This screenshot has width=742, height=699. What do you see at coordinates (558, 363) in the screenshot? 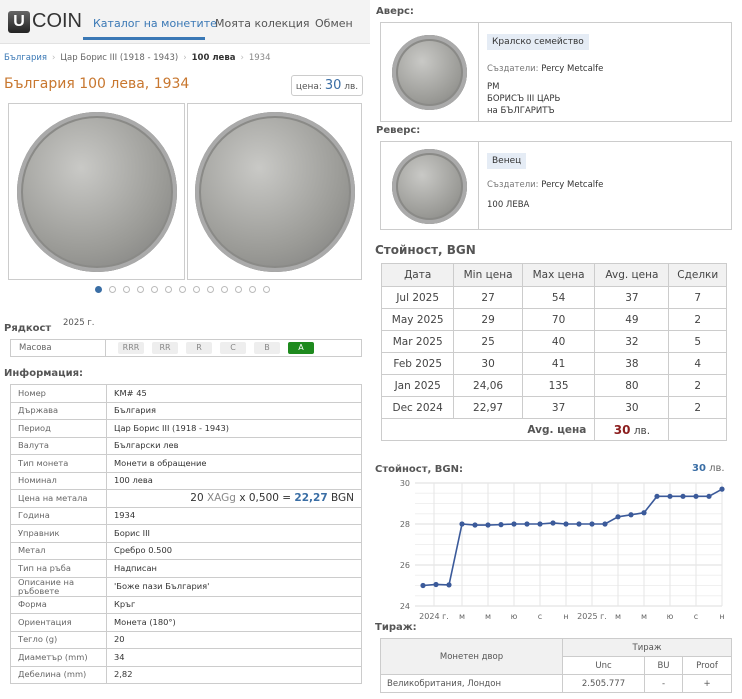
I see `price-cell: 41` at bounding box center [558, 363].